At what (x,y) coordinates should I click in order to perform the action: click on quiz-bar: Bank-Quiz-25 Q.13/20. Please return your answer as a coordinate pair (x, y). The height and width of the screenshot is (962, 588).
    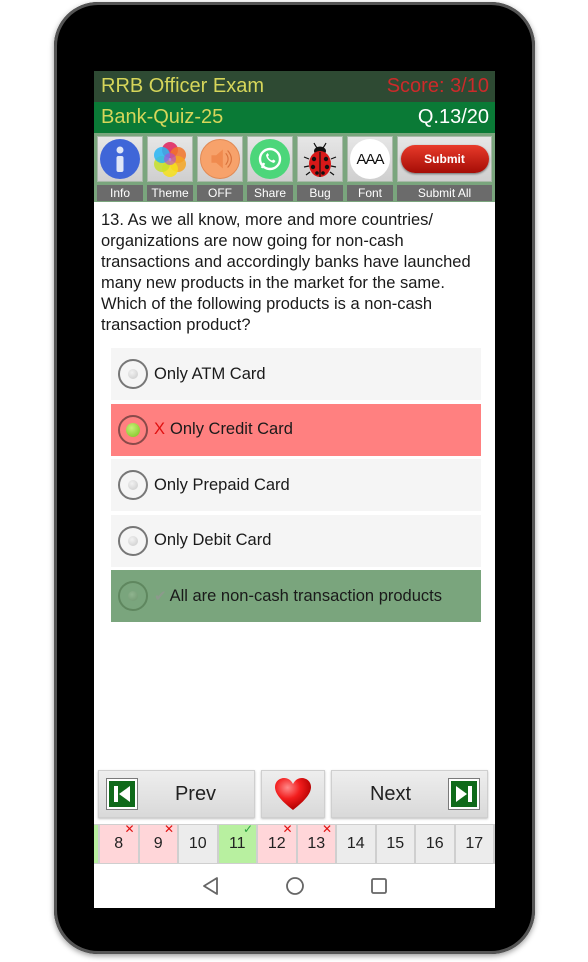
    Looking at the image, I should click on (294, 117).